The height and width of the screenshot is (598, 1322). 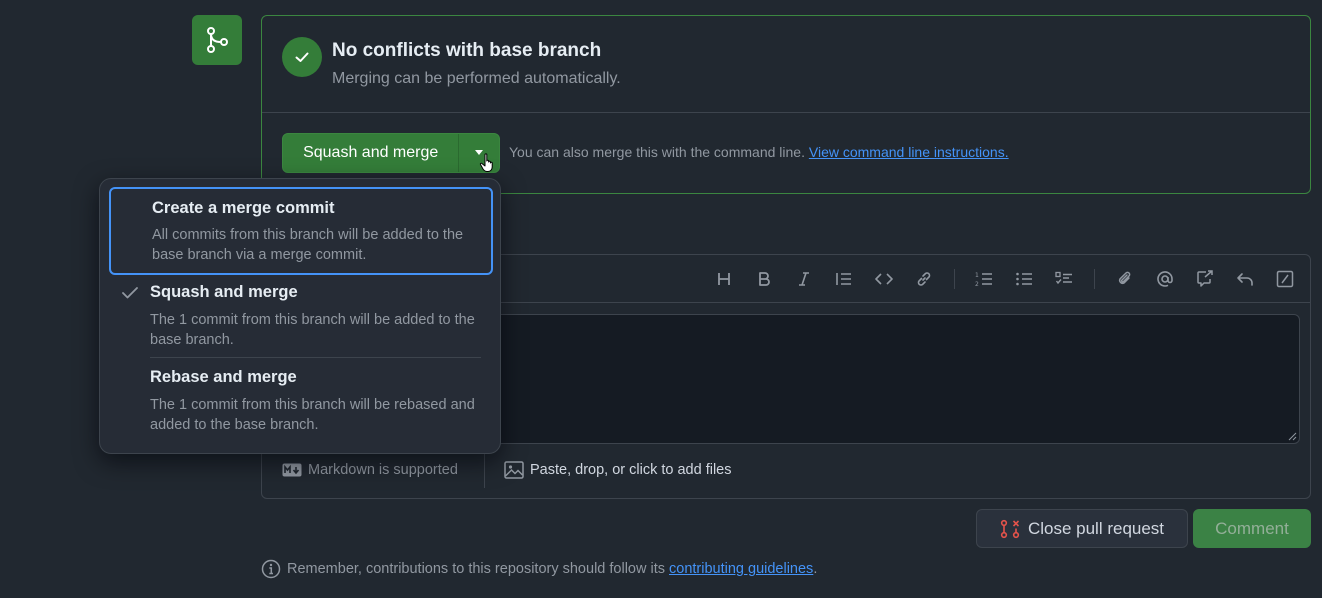 I want to click on reminder-period: ., so click(x=815, y=569).